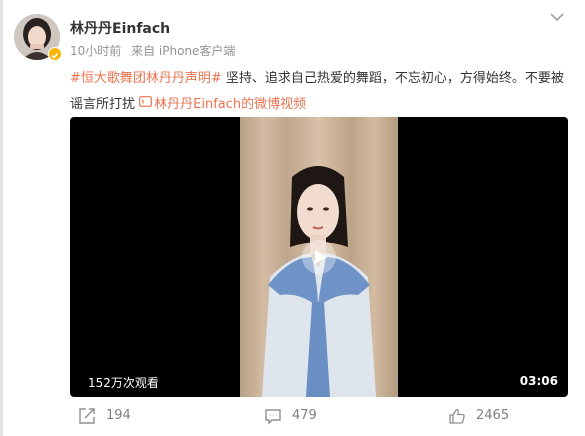  Describe the element at coordinates (538, 381) in the screenshot. I see `video-duration: 03:06` at that location.